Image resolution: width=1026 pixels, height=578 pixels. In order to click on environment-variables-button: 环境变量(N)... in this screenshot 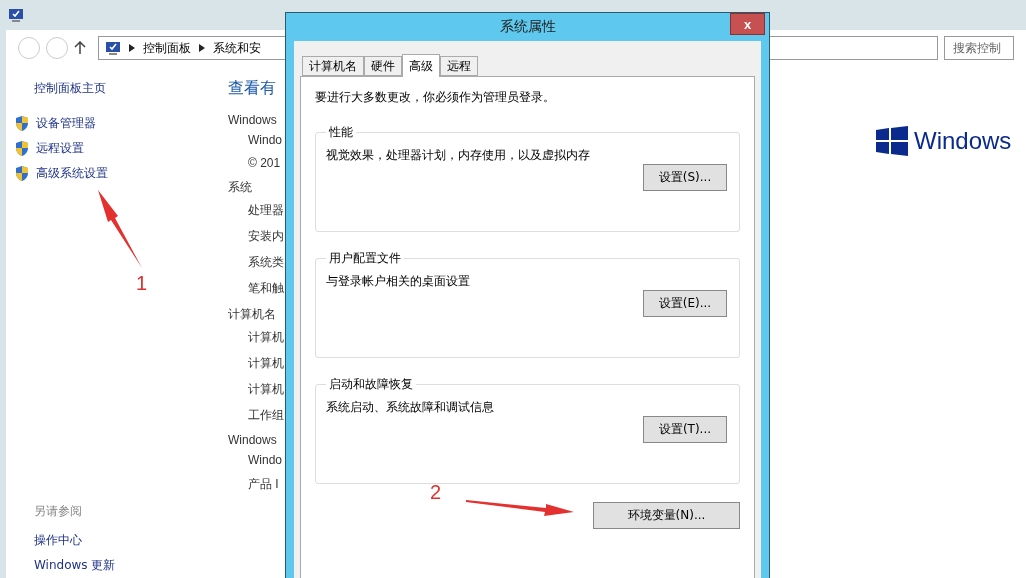, I will do `click(666, 515)`.